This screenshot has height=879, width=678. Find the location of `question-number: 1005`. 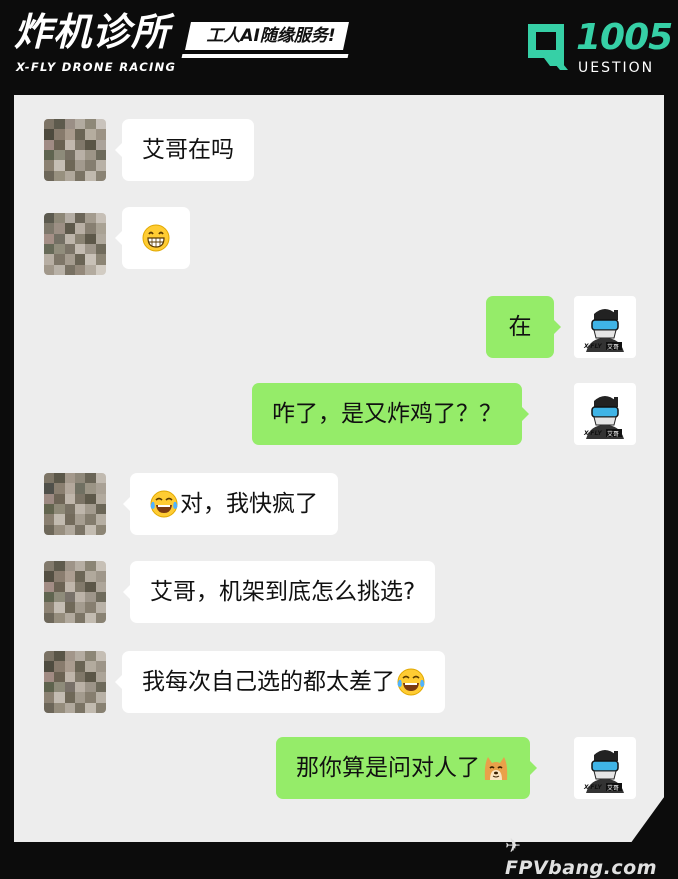

question-number: 1005 is located at coordinates (624, 37).